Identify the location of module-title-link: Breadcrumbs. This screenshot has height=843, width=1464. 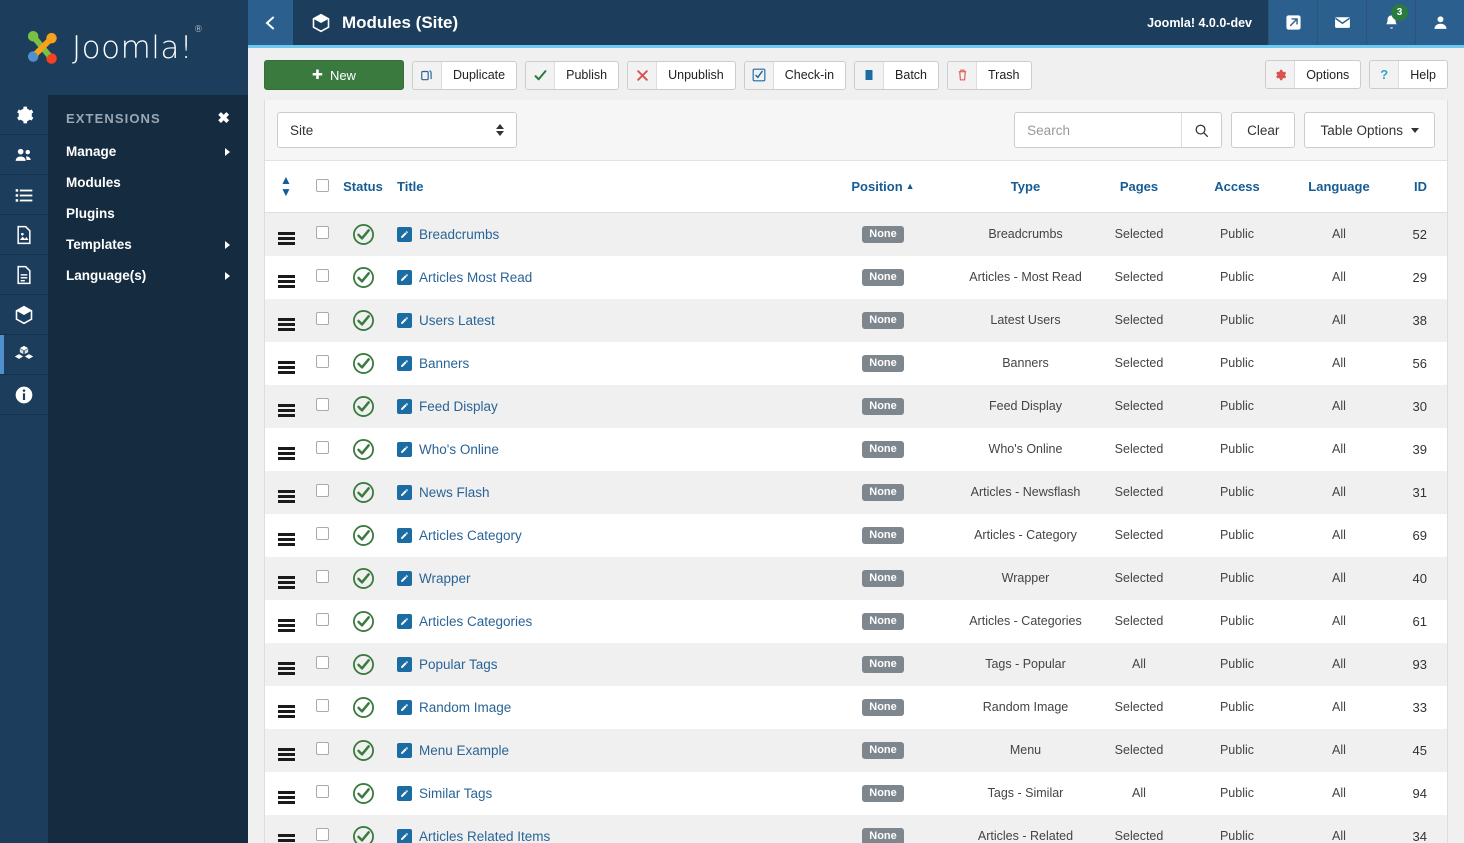
(448, 234).